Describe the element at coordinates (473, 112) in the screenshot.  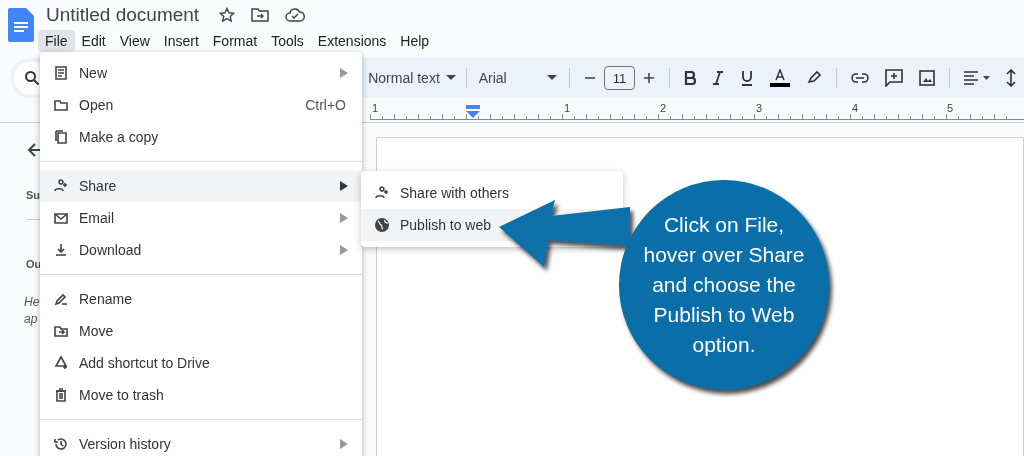
I see `indent-marker-icon` at that location.